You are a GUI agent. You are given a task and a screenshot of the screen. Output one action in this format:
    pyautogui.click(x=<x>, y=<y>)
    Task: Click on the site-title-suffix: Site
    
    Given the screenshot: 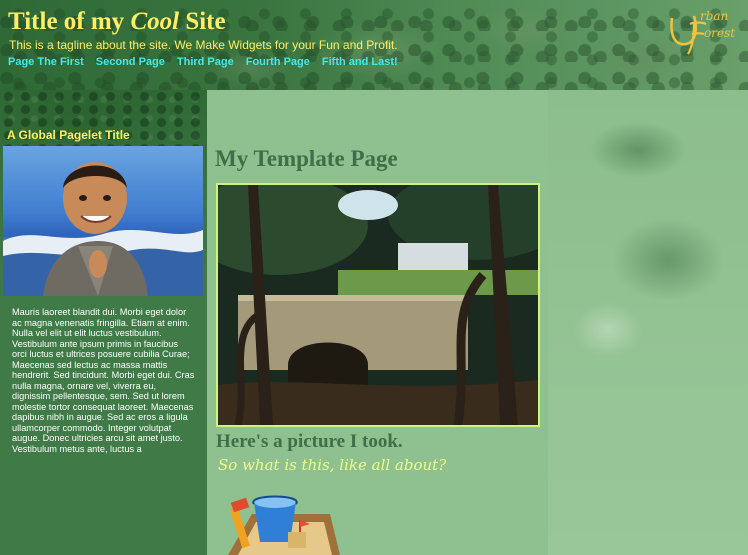 What is the action you would take?
    pyautogui.click(x=202, y=21)
    